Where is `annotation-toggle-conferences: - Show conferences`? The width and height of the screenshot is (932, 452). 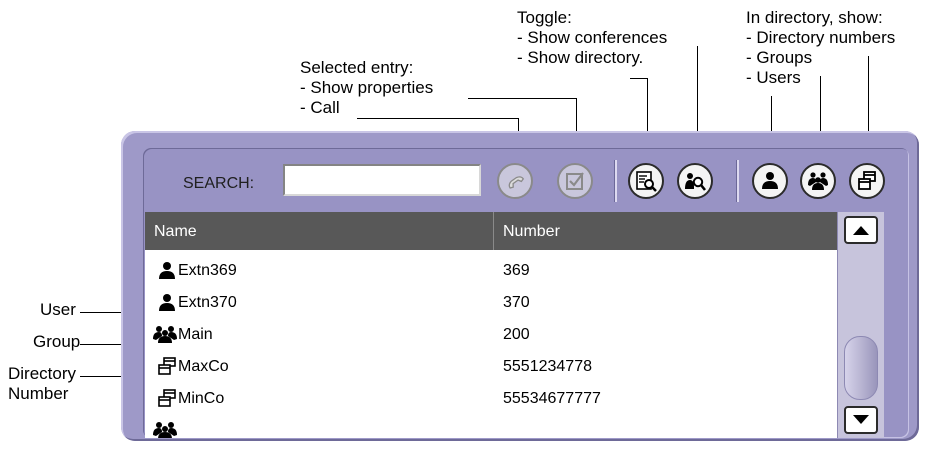 annotation-toggle-conferences: - Show conferences is located at coordinates (592, 37).